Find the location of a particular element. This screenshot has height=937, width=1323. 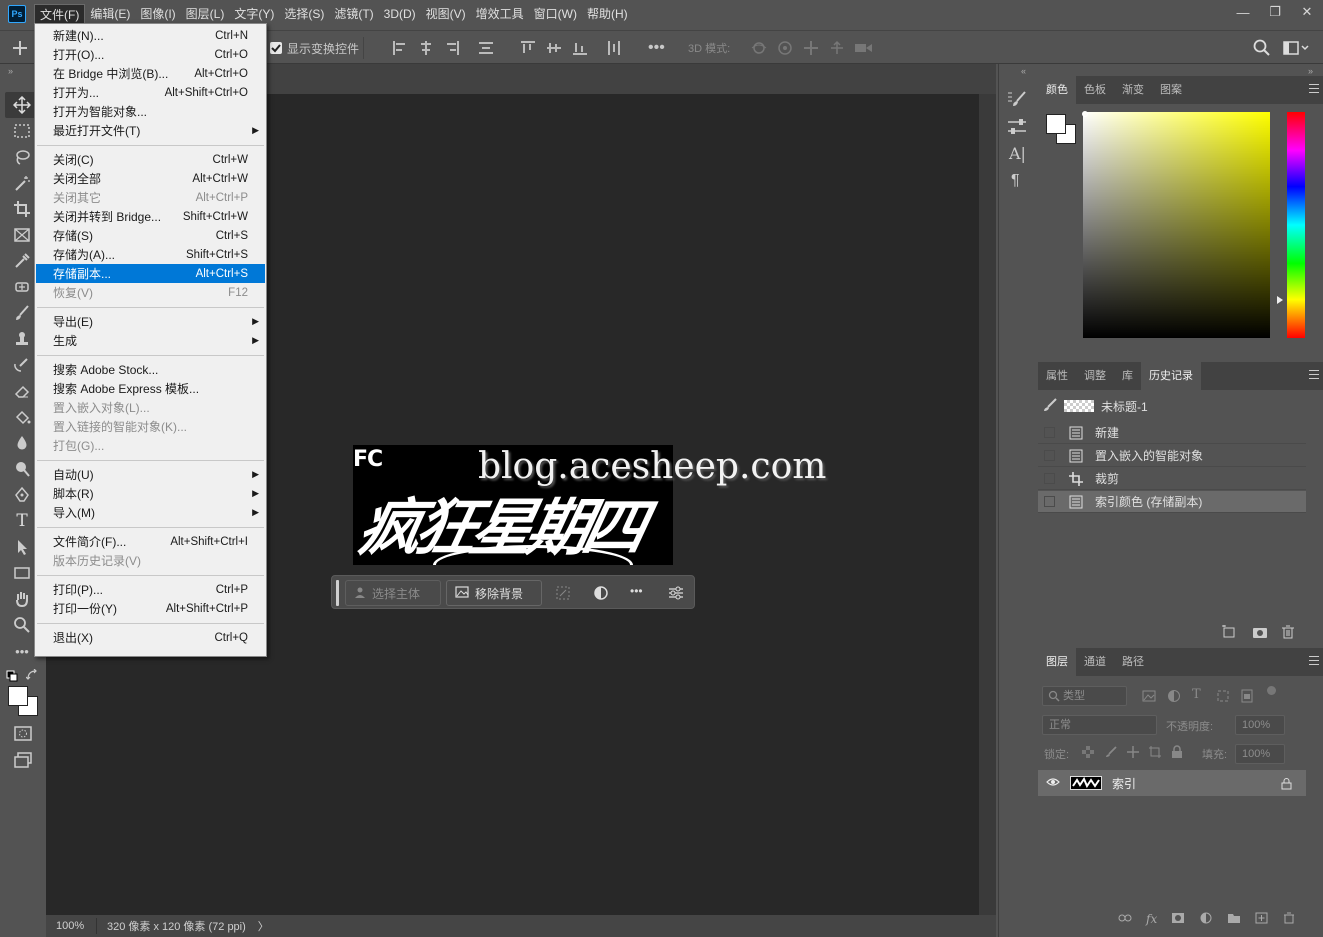

menu-2: 图像(I) is located at coordinates (157, 14).